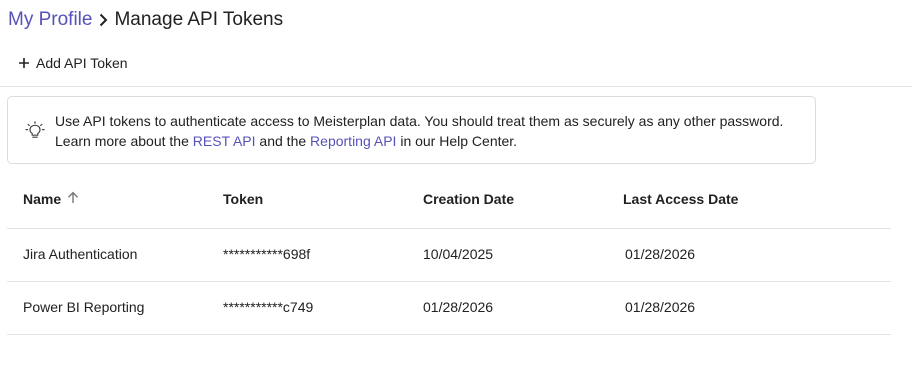  What do you see at coordinates (283, 141) in the screenshot?
I see `info-line-2-middle: and the` at bounding box center [283, 141].